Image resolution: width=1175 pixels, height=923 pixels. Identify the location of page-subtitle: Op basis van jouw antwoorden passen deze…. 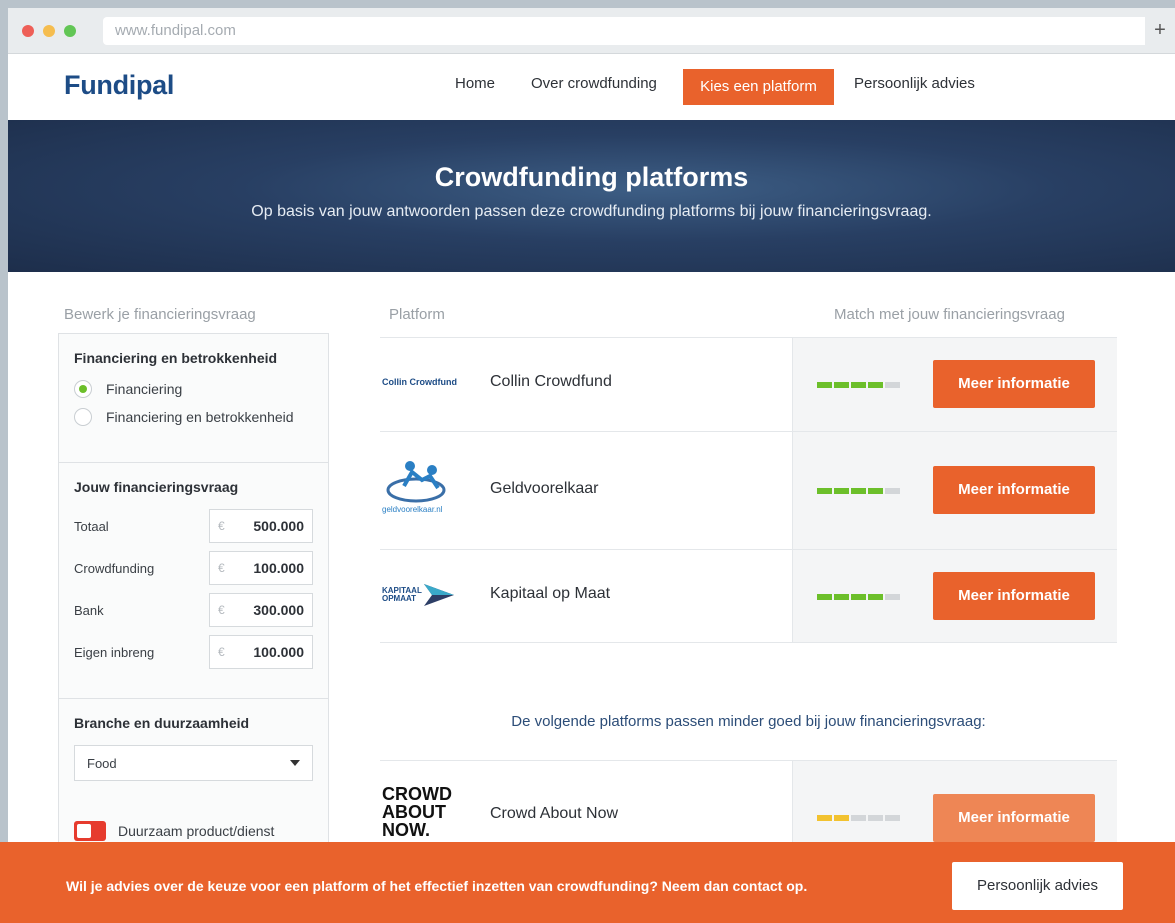
(591, 211).